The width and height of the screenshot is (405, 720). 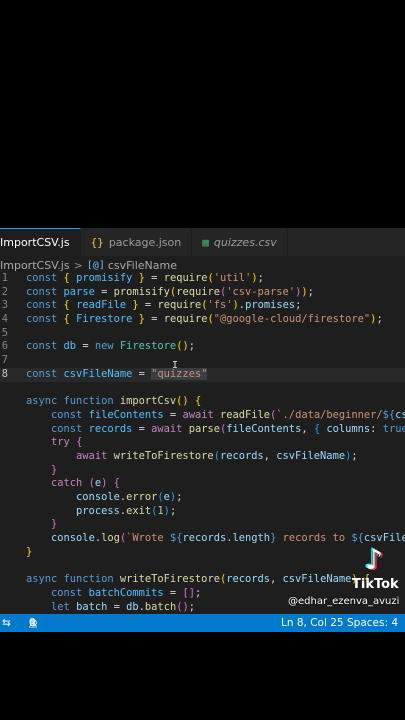 What do you see at coordinates (132, 278) in the screenshot?
I see `code-line: 1 const { promisify } = require('util');` at bounding box center [132, 278].